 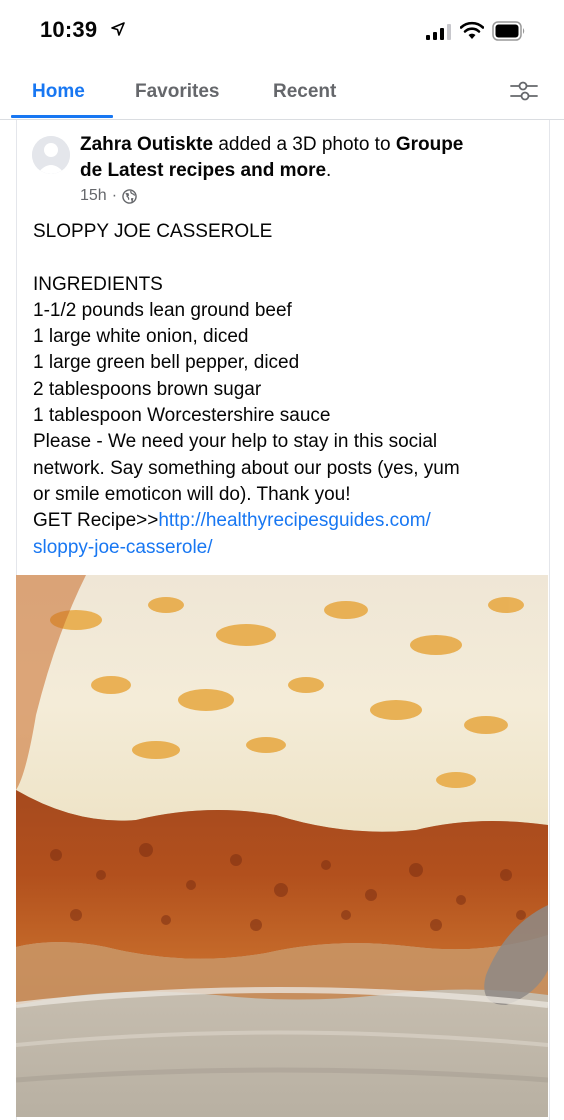 I want to click on ingredient-item: 1-1/2 pounds lean ground beef, so click(x=162, y=310).